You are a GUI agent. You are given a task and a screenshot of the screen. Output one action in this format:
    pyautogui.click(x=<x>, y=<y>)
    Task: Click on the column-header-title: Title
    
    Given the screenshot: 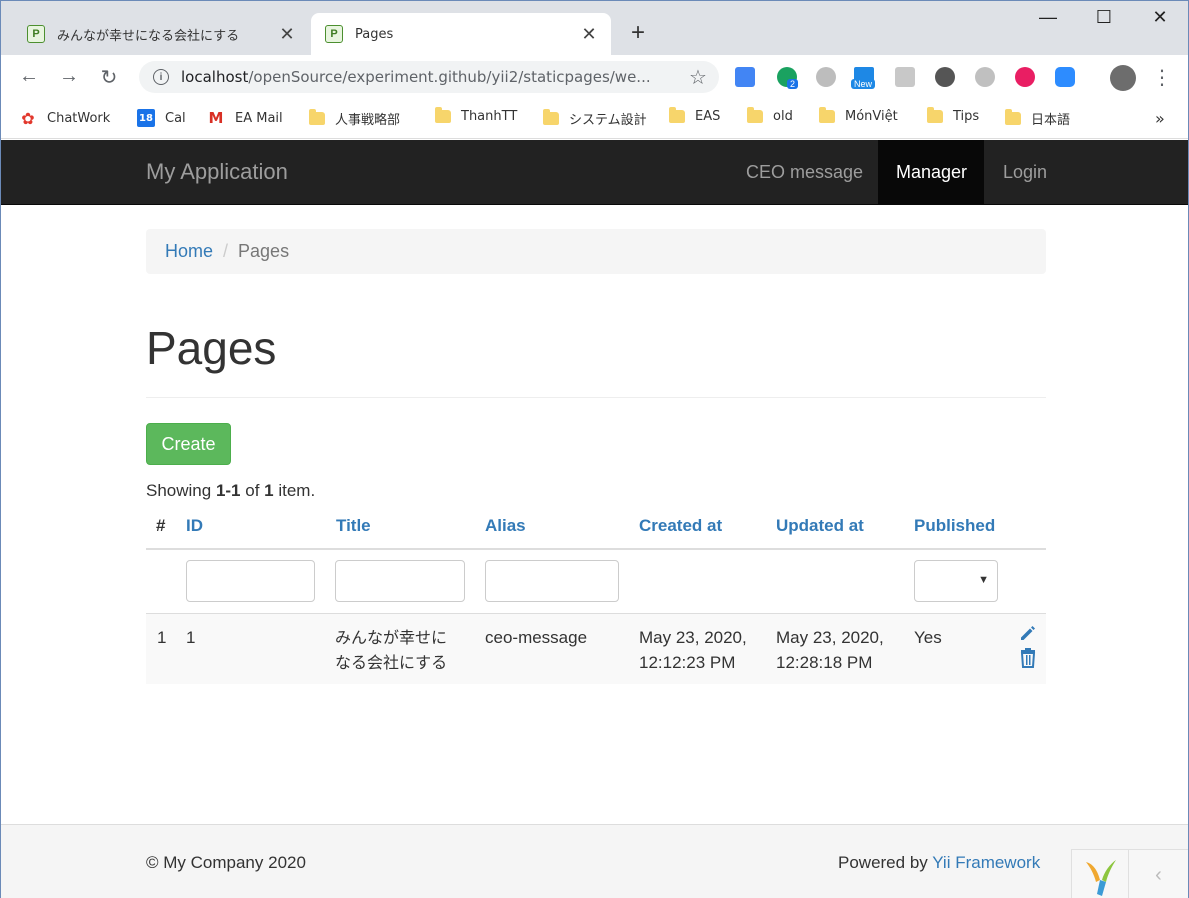 What is the action you would take?
    pyautogui.click(x=353, y=526)
    